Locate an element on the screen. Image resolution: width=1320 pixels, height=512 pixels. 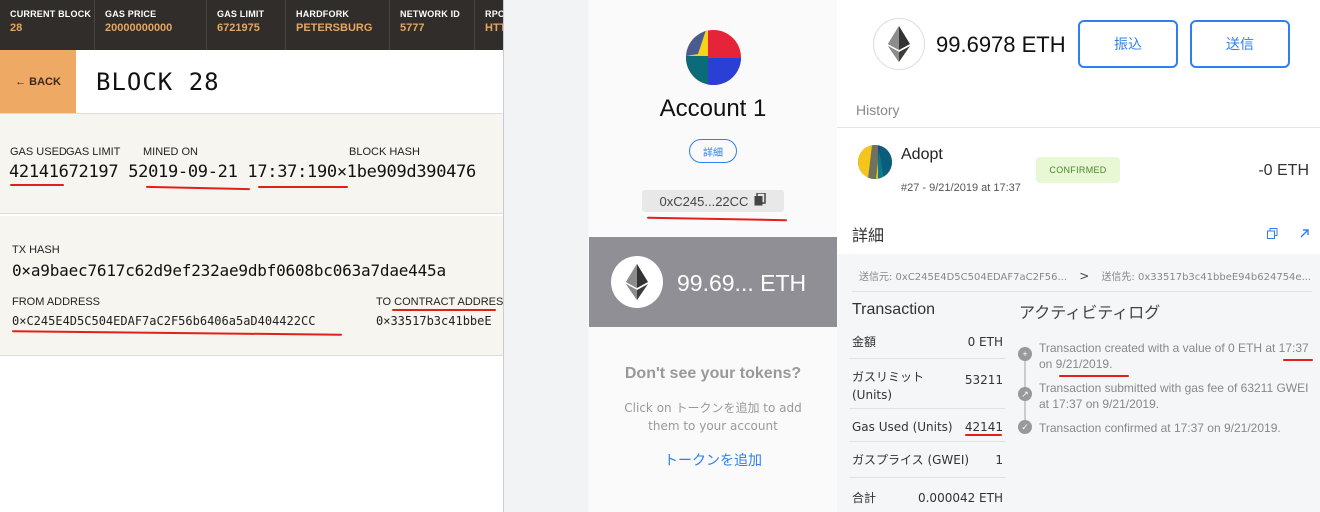
table-row: ガスリミット (Units) 53211 is located at coordinates (927, 384).